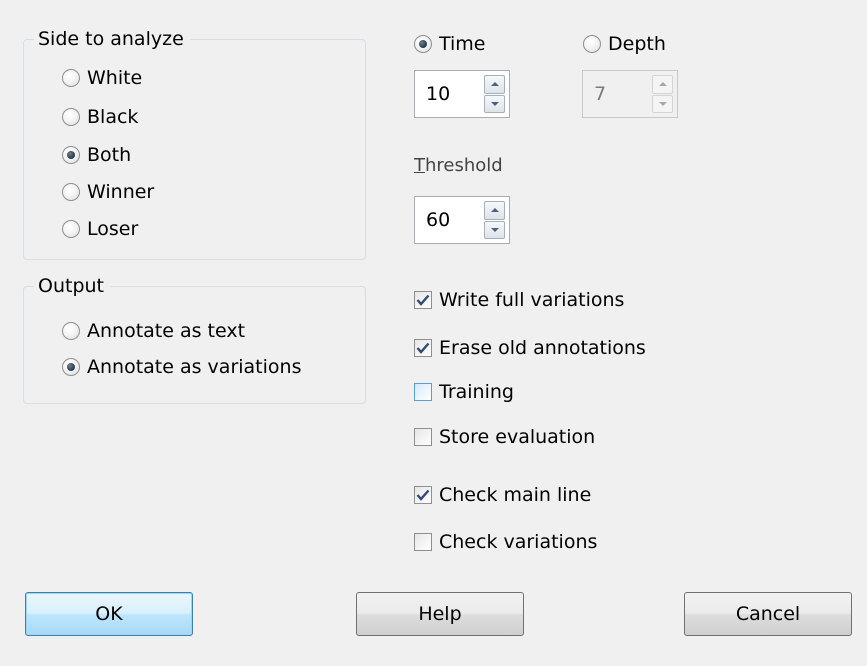 This screenshot has width=867, height=666. I want to click on threshold-label-rest: hreshold, so click(464, 165).